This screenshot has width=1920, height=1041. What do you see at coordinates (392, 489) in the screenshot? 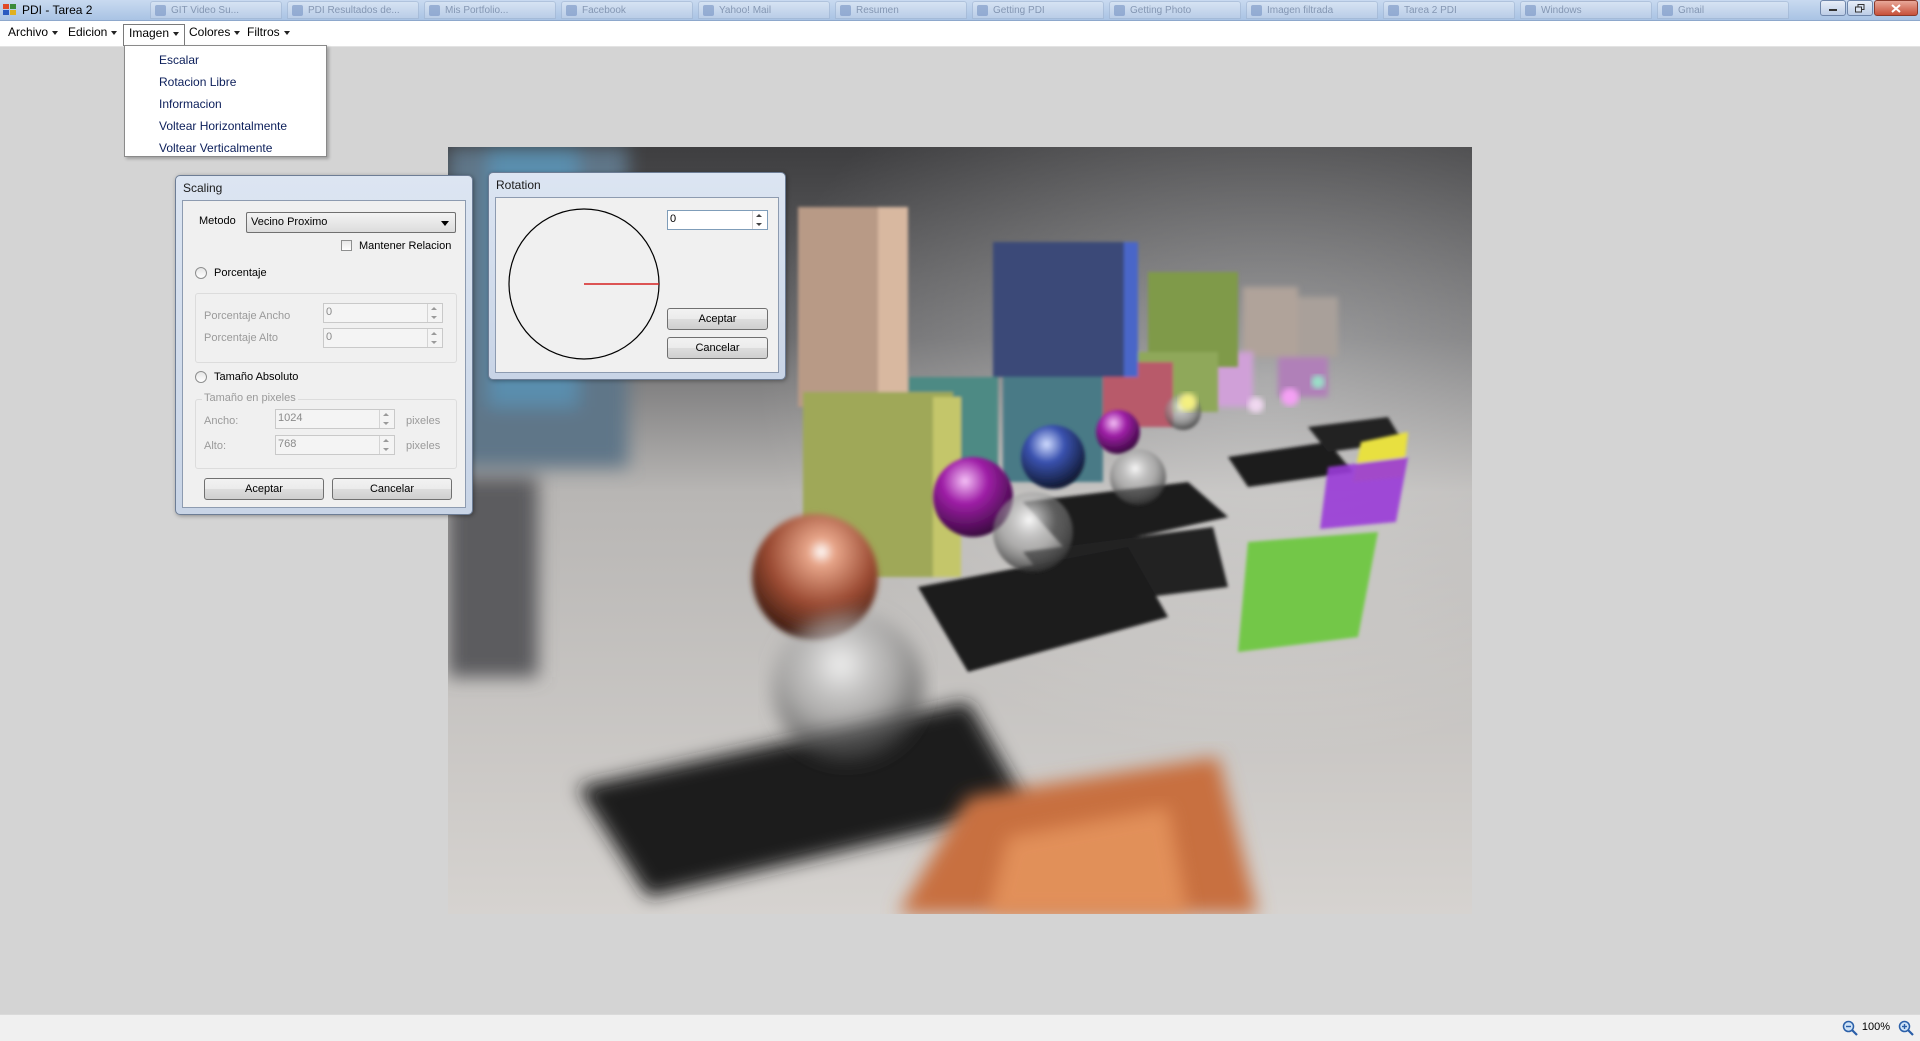
I see `scaling-cancelar-button: Cancelar` at bounding box center [392, 489].